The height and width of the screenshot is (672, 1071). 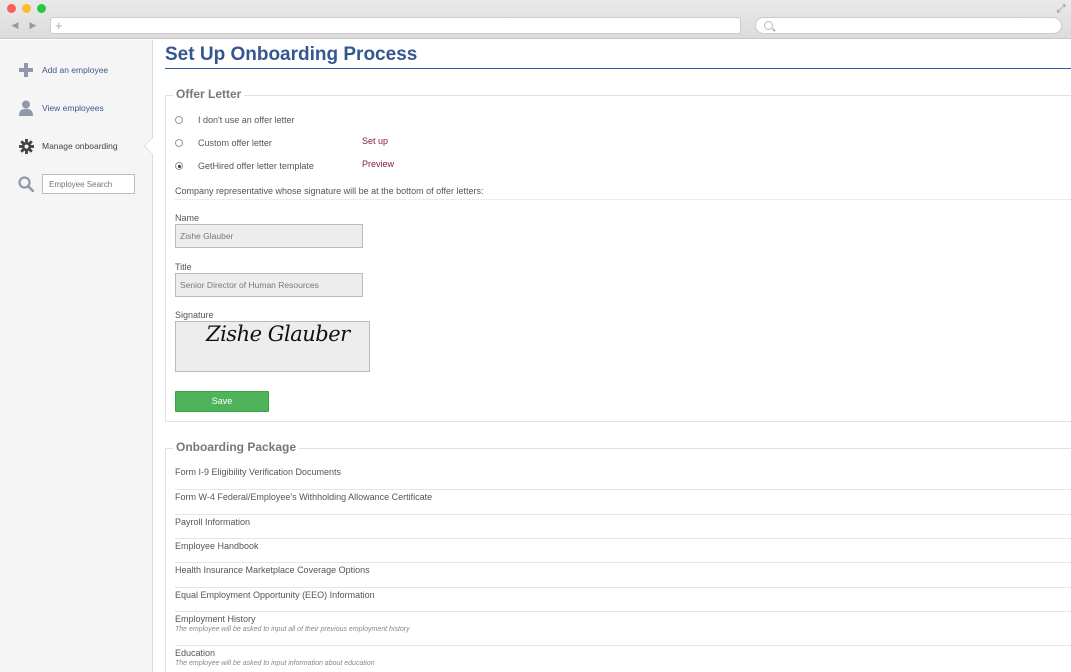 What do you see at coordinates (269, 285) in the screenshot?
I see `title-field: Senior Director of Human Resources` at bounding box center [269, 285].